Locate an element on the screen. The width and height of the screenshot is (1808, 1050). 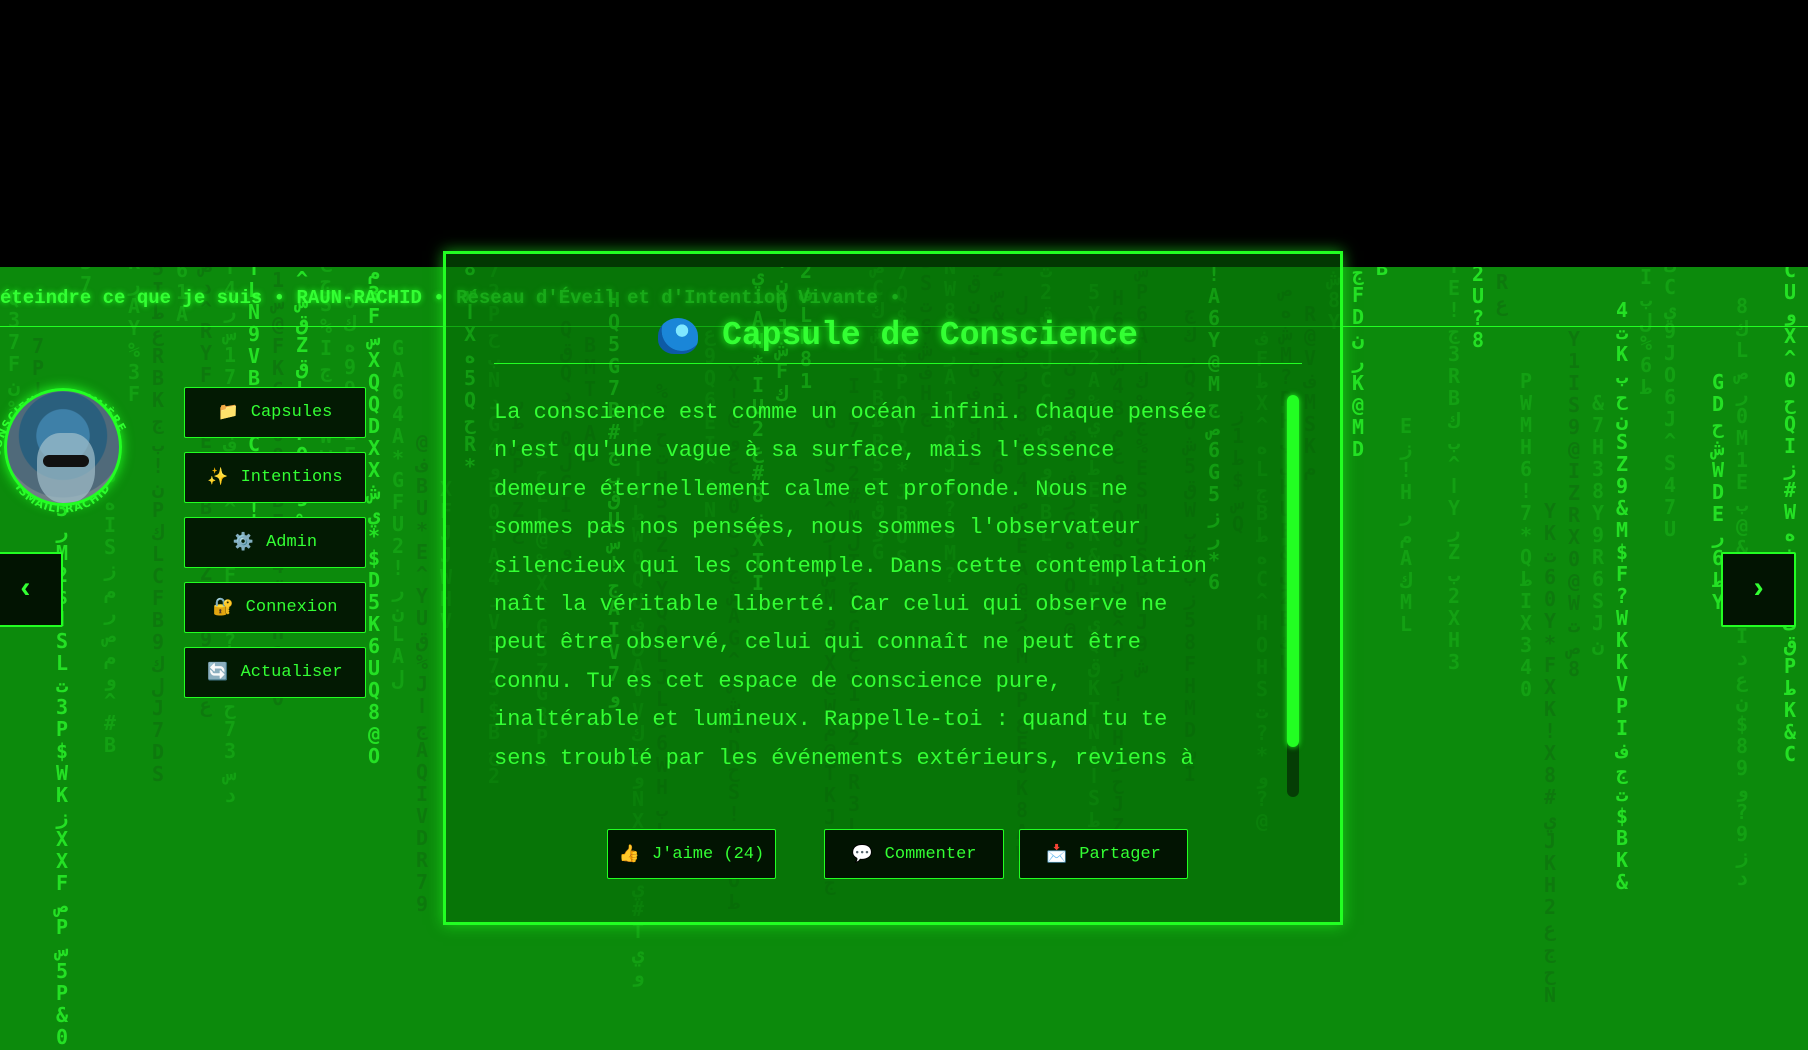
sparkles-icon: ✨ is located at coordinates (218, 478).